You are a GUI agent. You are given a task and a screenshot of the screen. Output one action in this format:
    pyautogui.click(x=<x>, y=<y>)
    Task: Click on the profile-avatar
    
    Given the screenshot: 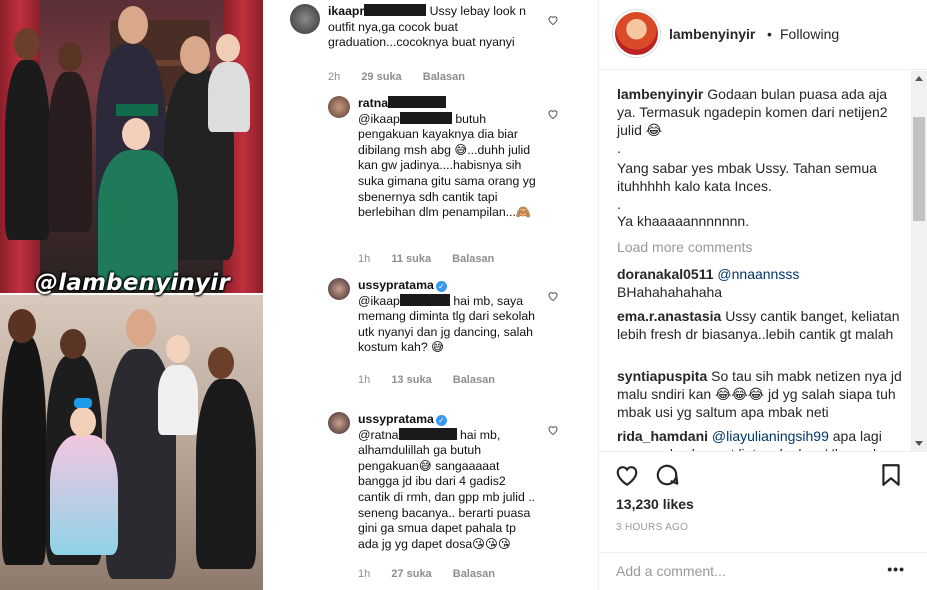 What is the action you would take?
    pyautogui.click(x=636, y=33)
    